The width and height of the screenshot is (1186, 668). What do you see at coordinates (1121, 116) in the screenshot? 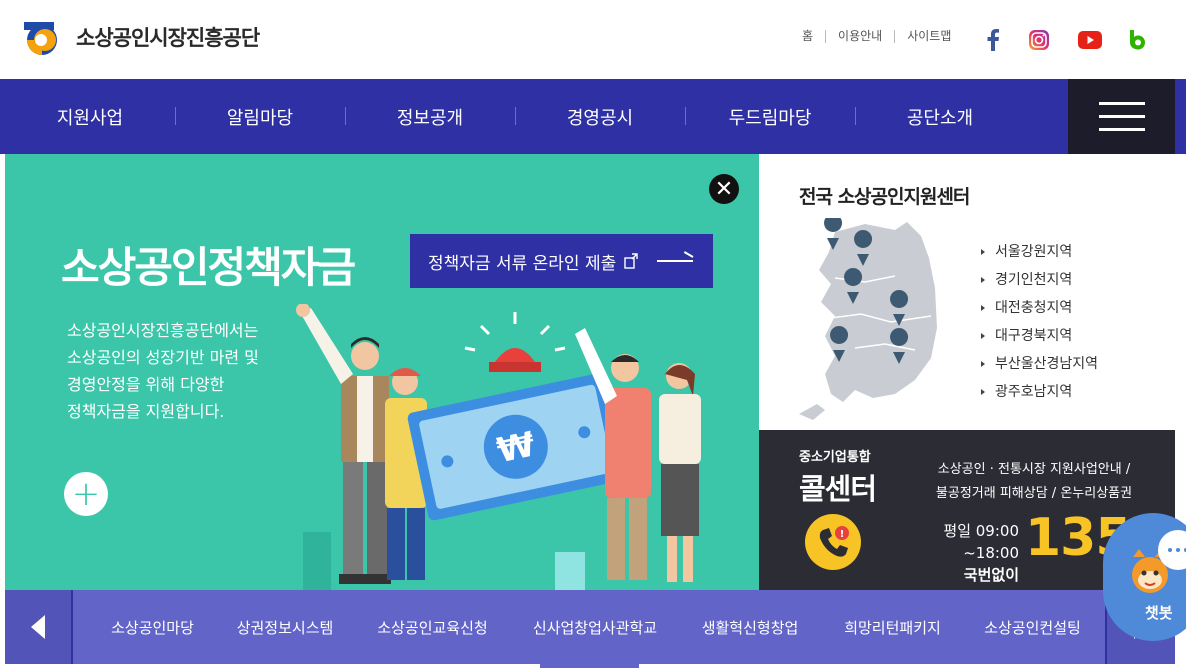
I see `hamburger-icon` at bounding box center [1121, 116].